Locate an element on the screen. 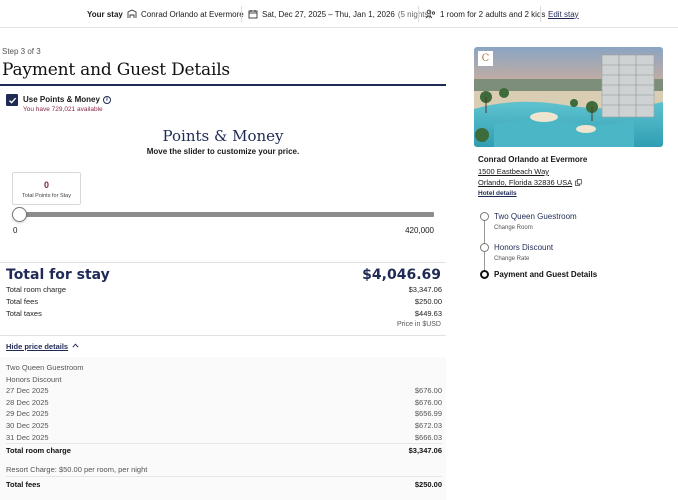  timeline-current-step: Payment and Guest Details is located at coordinates (546, 274).